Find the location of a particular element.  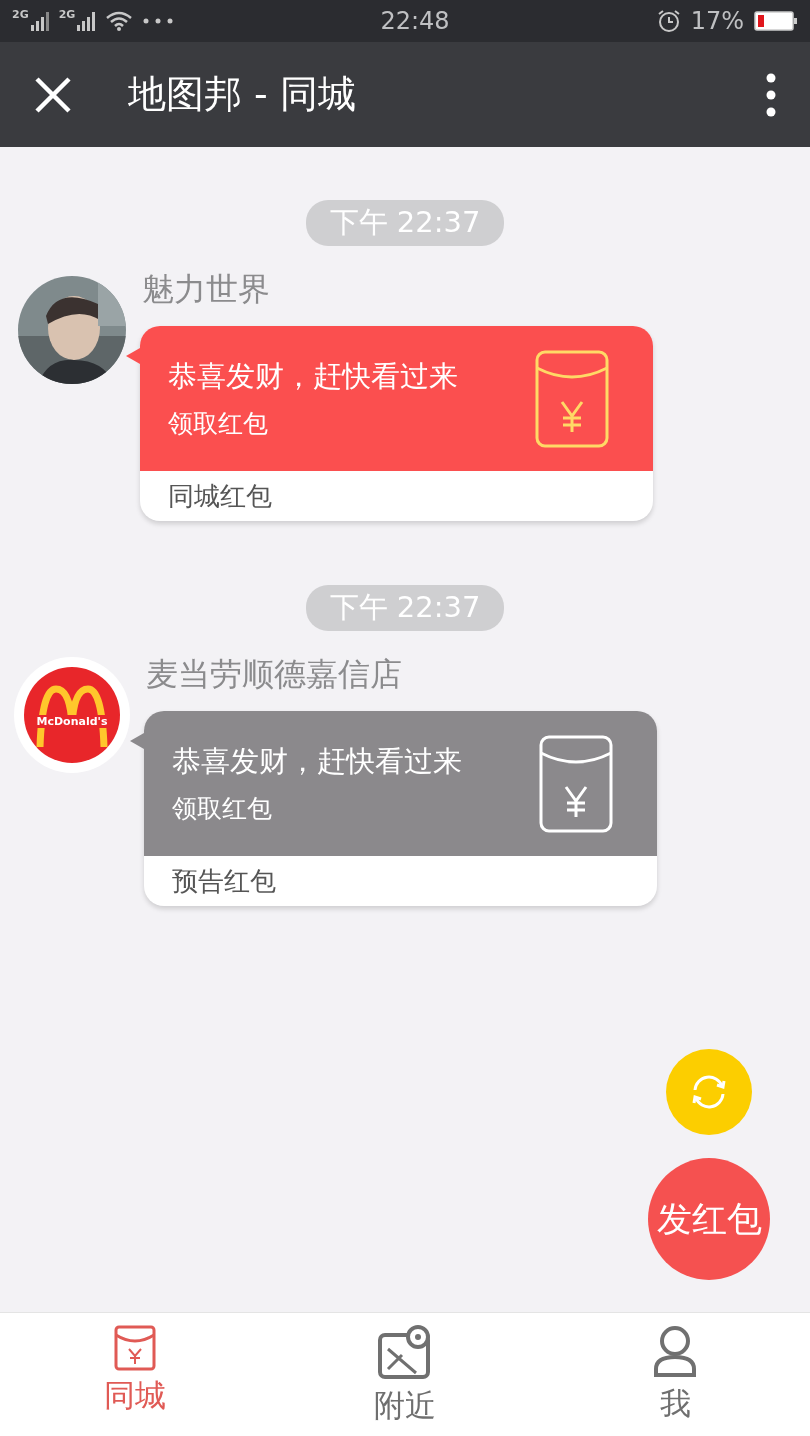

tab-label: 附近 is located at coordinates (405, 1405).